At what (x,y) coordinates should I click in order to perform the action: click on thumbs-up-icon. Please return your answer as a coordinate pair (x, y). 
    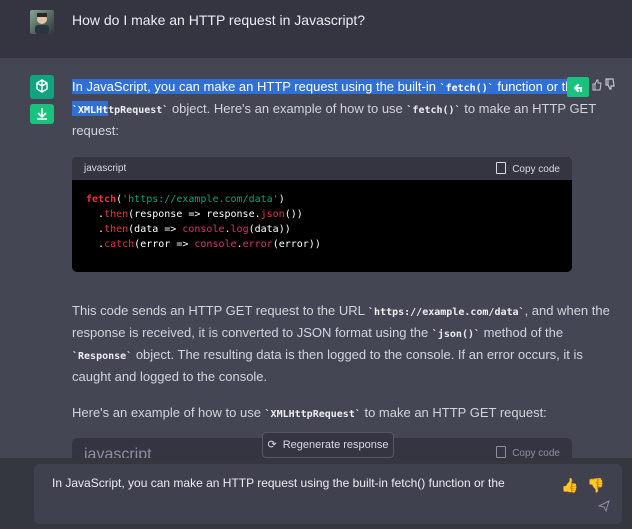
    Looking at the image, I should click on (597, 86).